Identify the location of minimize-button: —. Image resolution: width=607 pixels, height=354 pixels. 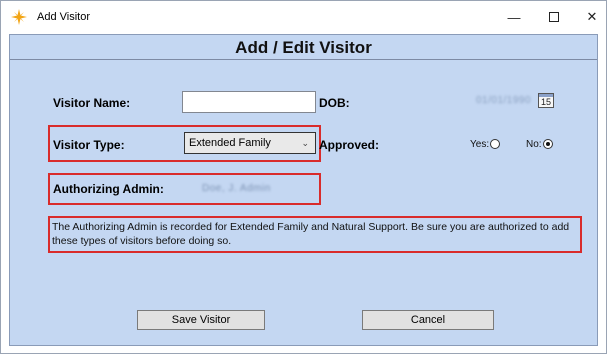
(514, 17).